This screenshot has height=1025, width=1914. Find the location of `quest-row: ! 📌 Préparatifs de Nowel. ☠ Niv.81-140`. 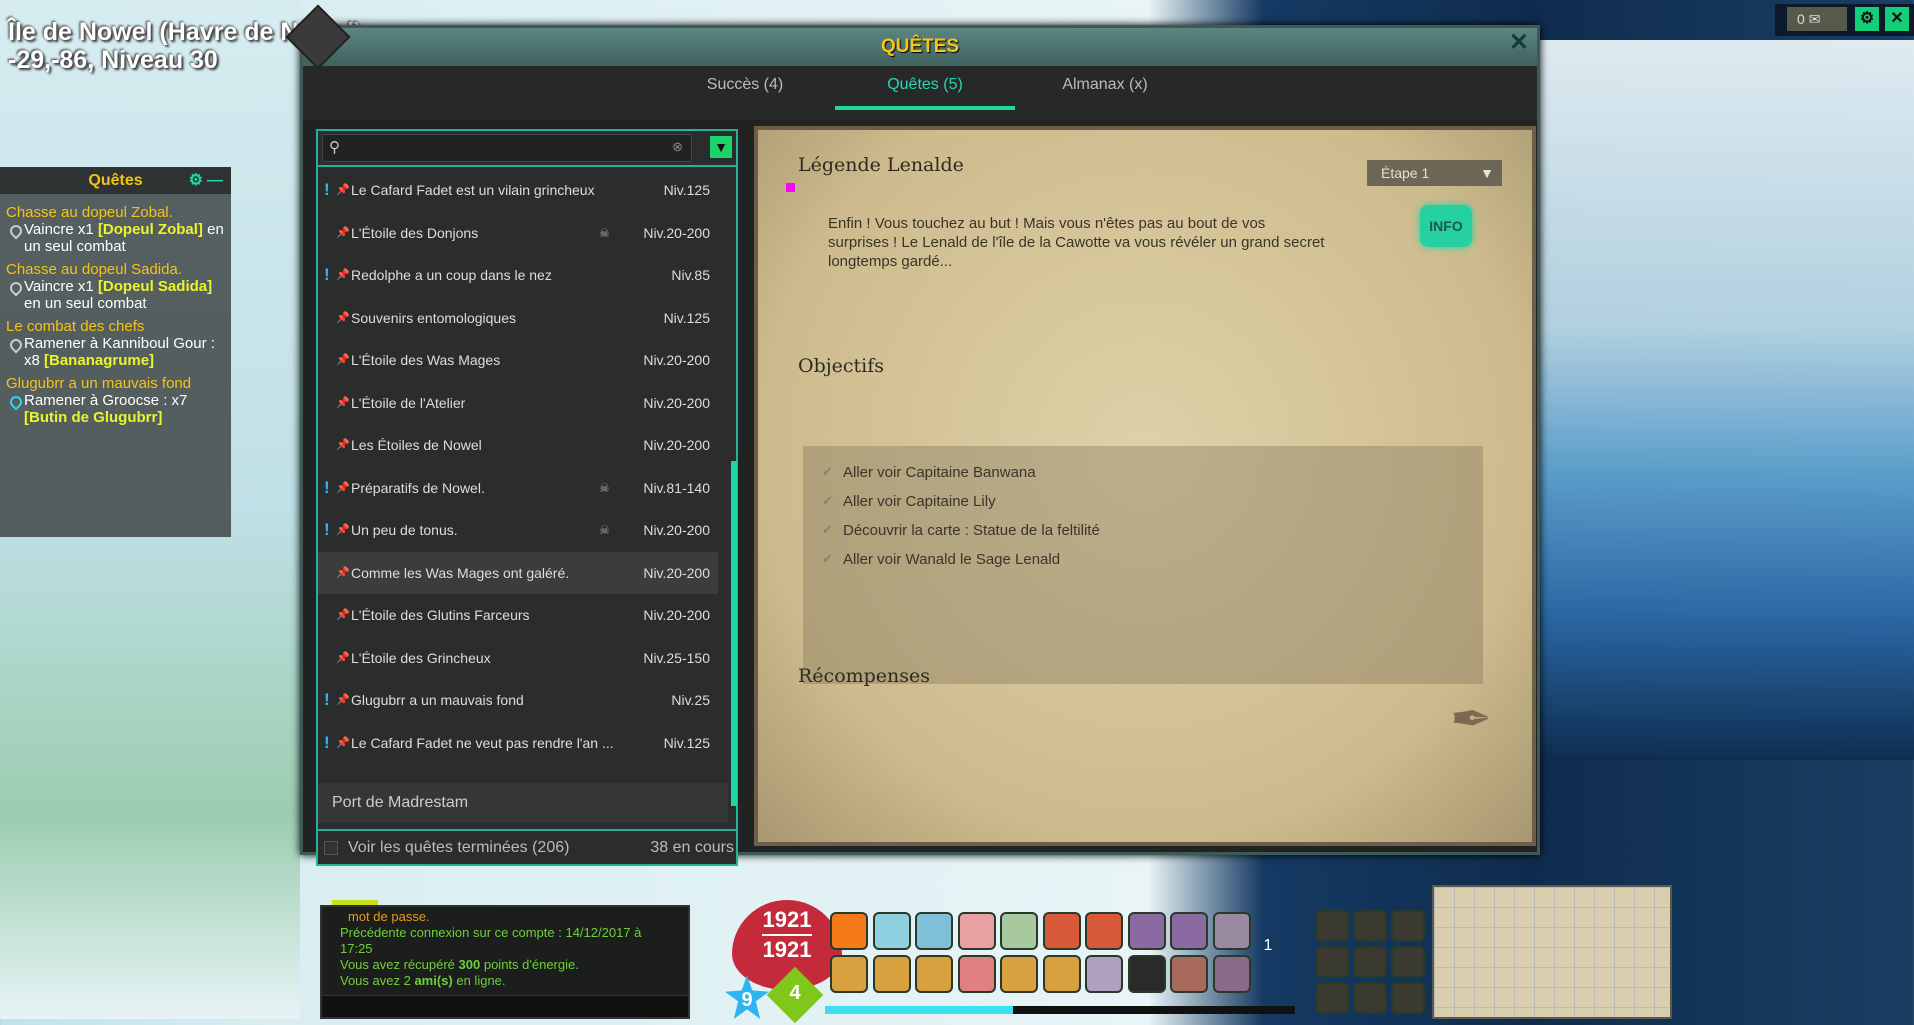

quest-row: ! 📌 Préparatifs de Nowel. ☠ Niv.81-140 is located at coordinates (518, 488).